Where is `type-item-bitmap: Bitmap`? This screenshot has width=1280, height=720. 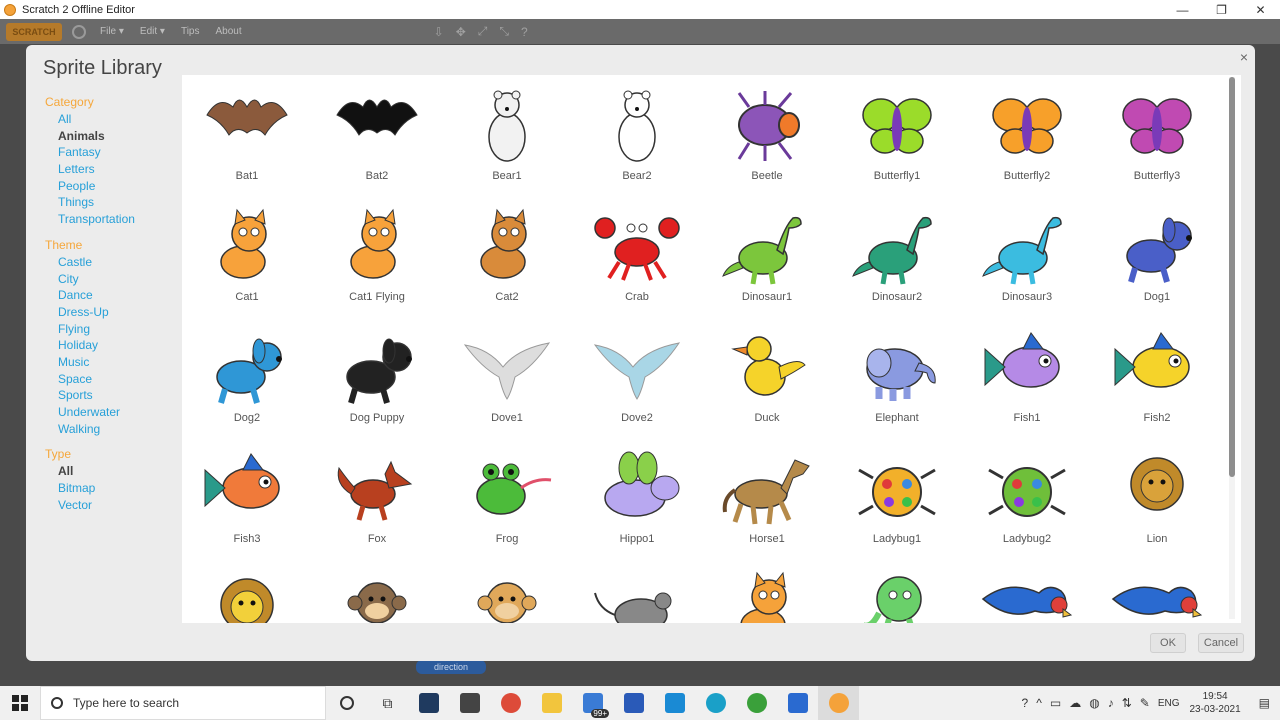
type-item-bitmap: Bitmap is located at coordinates (112, 488).